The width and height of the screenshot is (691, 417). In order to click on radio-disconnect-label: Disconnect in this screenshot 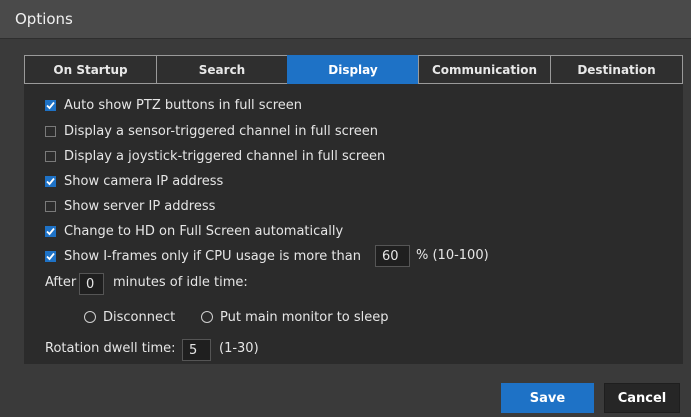, I will do `click(139, 317)`.